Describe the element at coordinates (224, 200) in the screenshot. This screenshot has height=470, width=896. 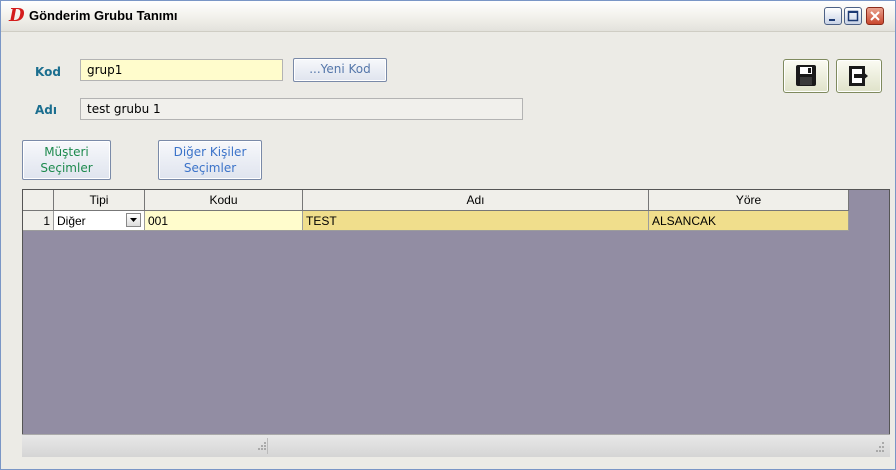
I see `grid-header-kodu: Kodu` at that location.